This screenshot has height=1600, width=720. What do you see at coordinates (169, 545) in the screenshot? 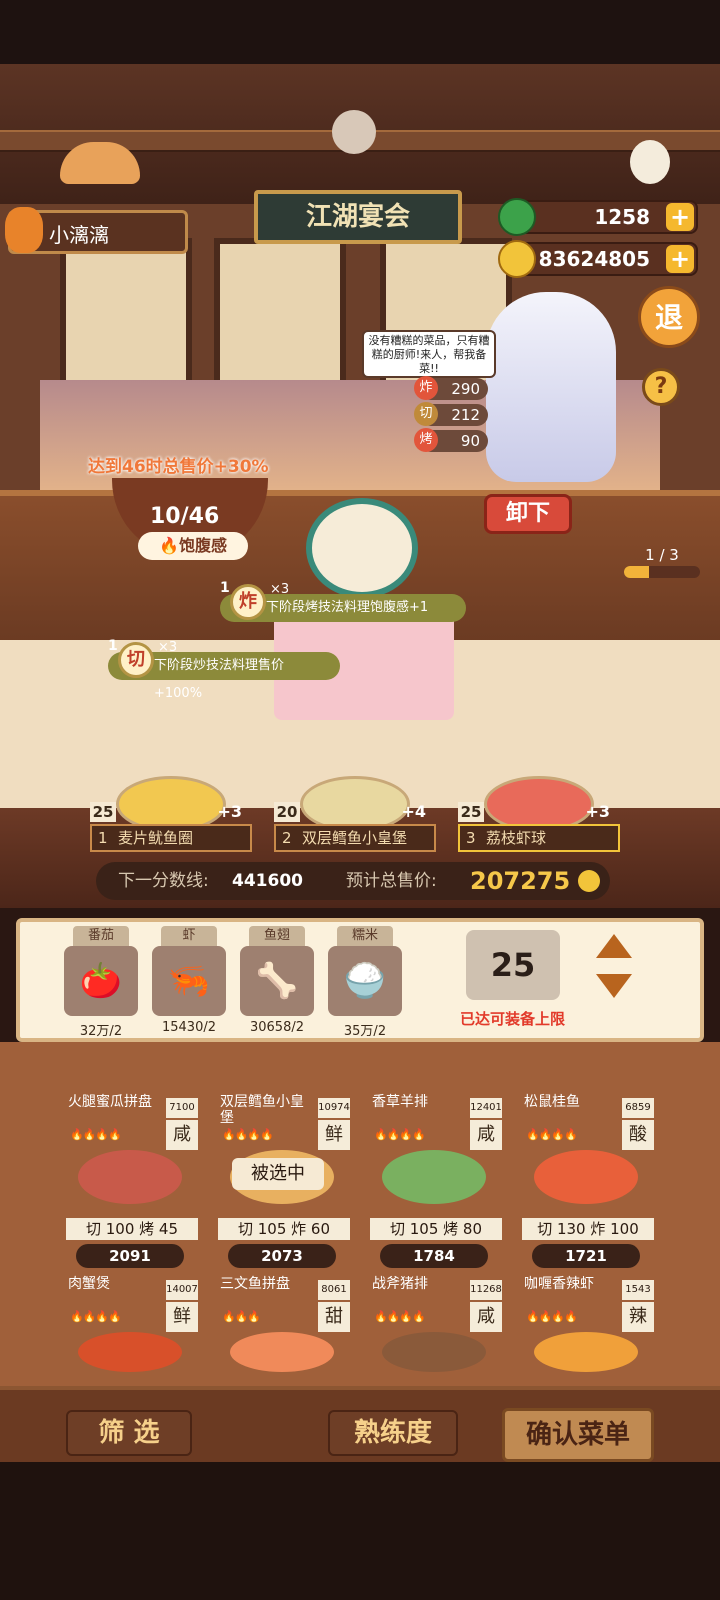
I see `flame-icon: 🔥` at bounding box center [169, 545].